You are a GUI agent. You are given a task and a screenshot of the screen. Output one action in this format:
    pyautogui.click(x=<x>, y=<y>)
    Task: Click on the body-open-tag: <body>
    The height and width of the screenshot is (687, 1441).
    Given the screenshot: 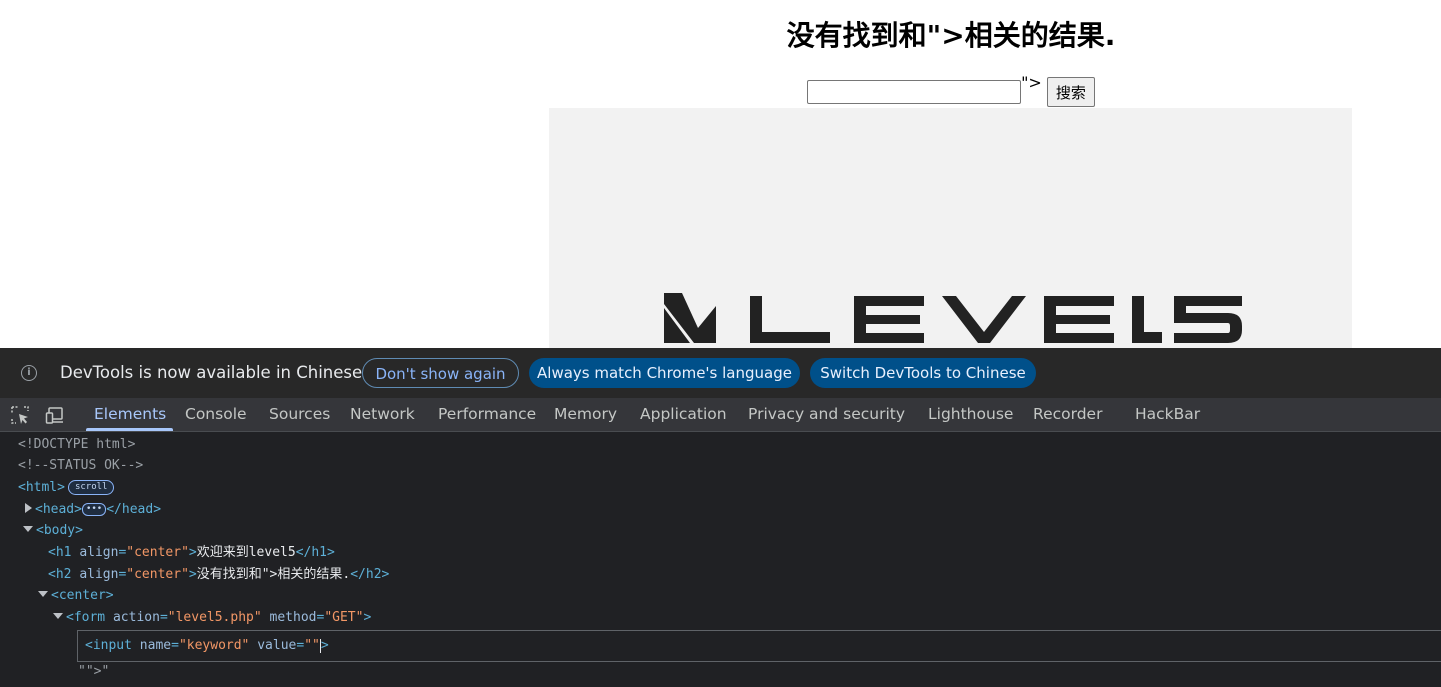 What is the action you would take?
    pyautogui.click(x=59, y=530)
    